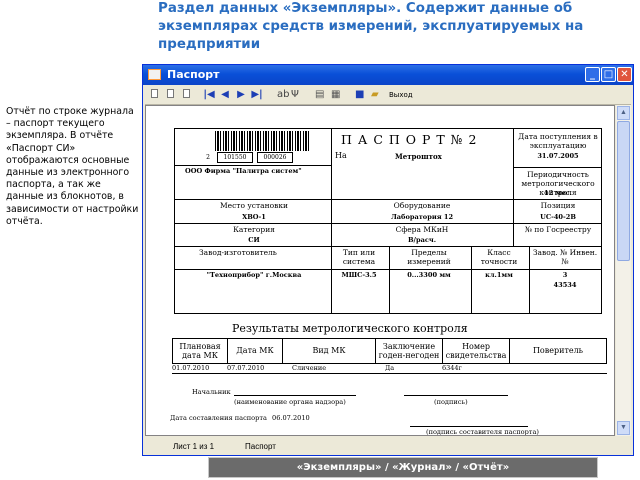  Describe the element at coordinates (403, 467) in the screenshot. I see `navigation-caption: «Экземпляры» / «Журнал» / «Отчёт»` at that location.